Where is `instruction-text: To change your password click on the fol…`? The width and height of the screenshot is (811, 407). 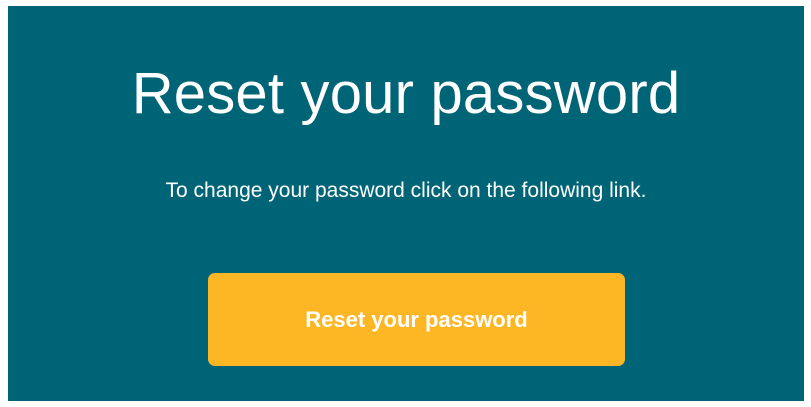
instruction-text: To change your password click on the fol… is located at coordinates (406, 190).